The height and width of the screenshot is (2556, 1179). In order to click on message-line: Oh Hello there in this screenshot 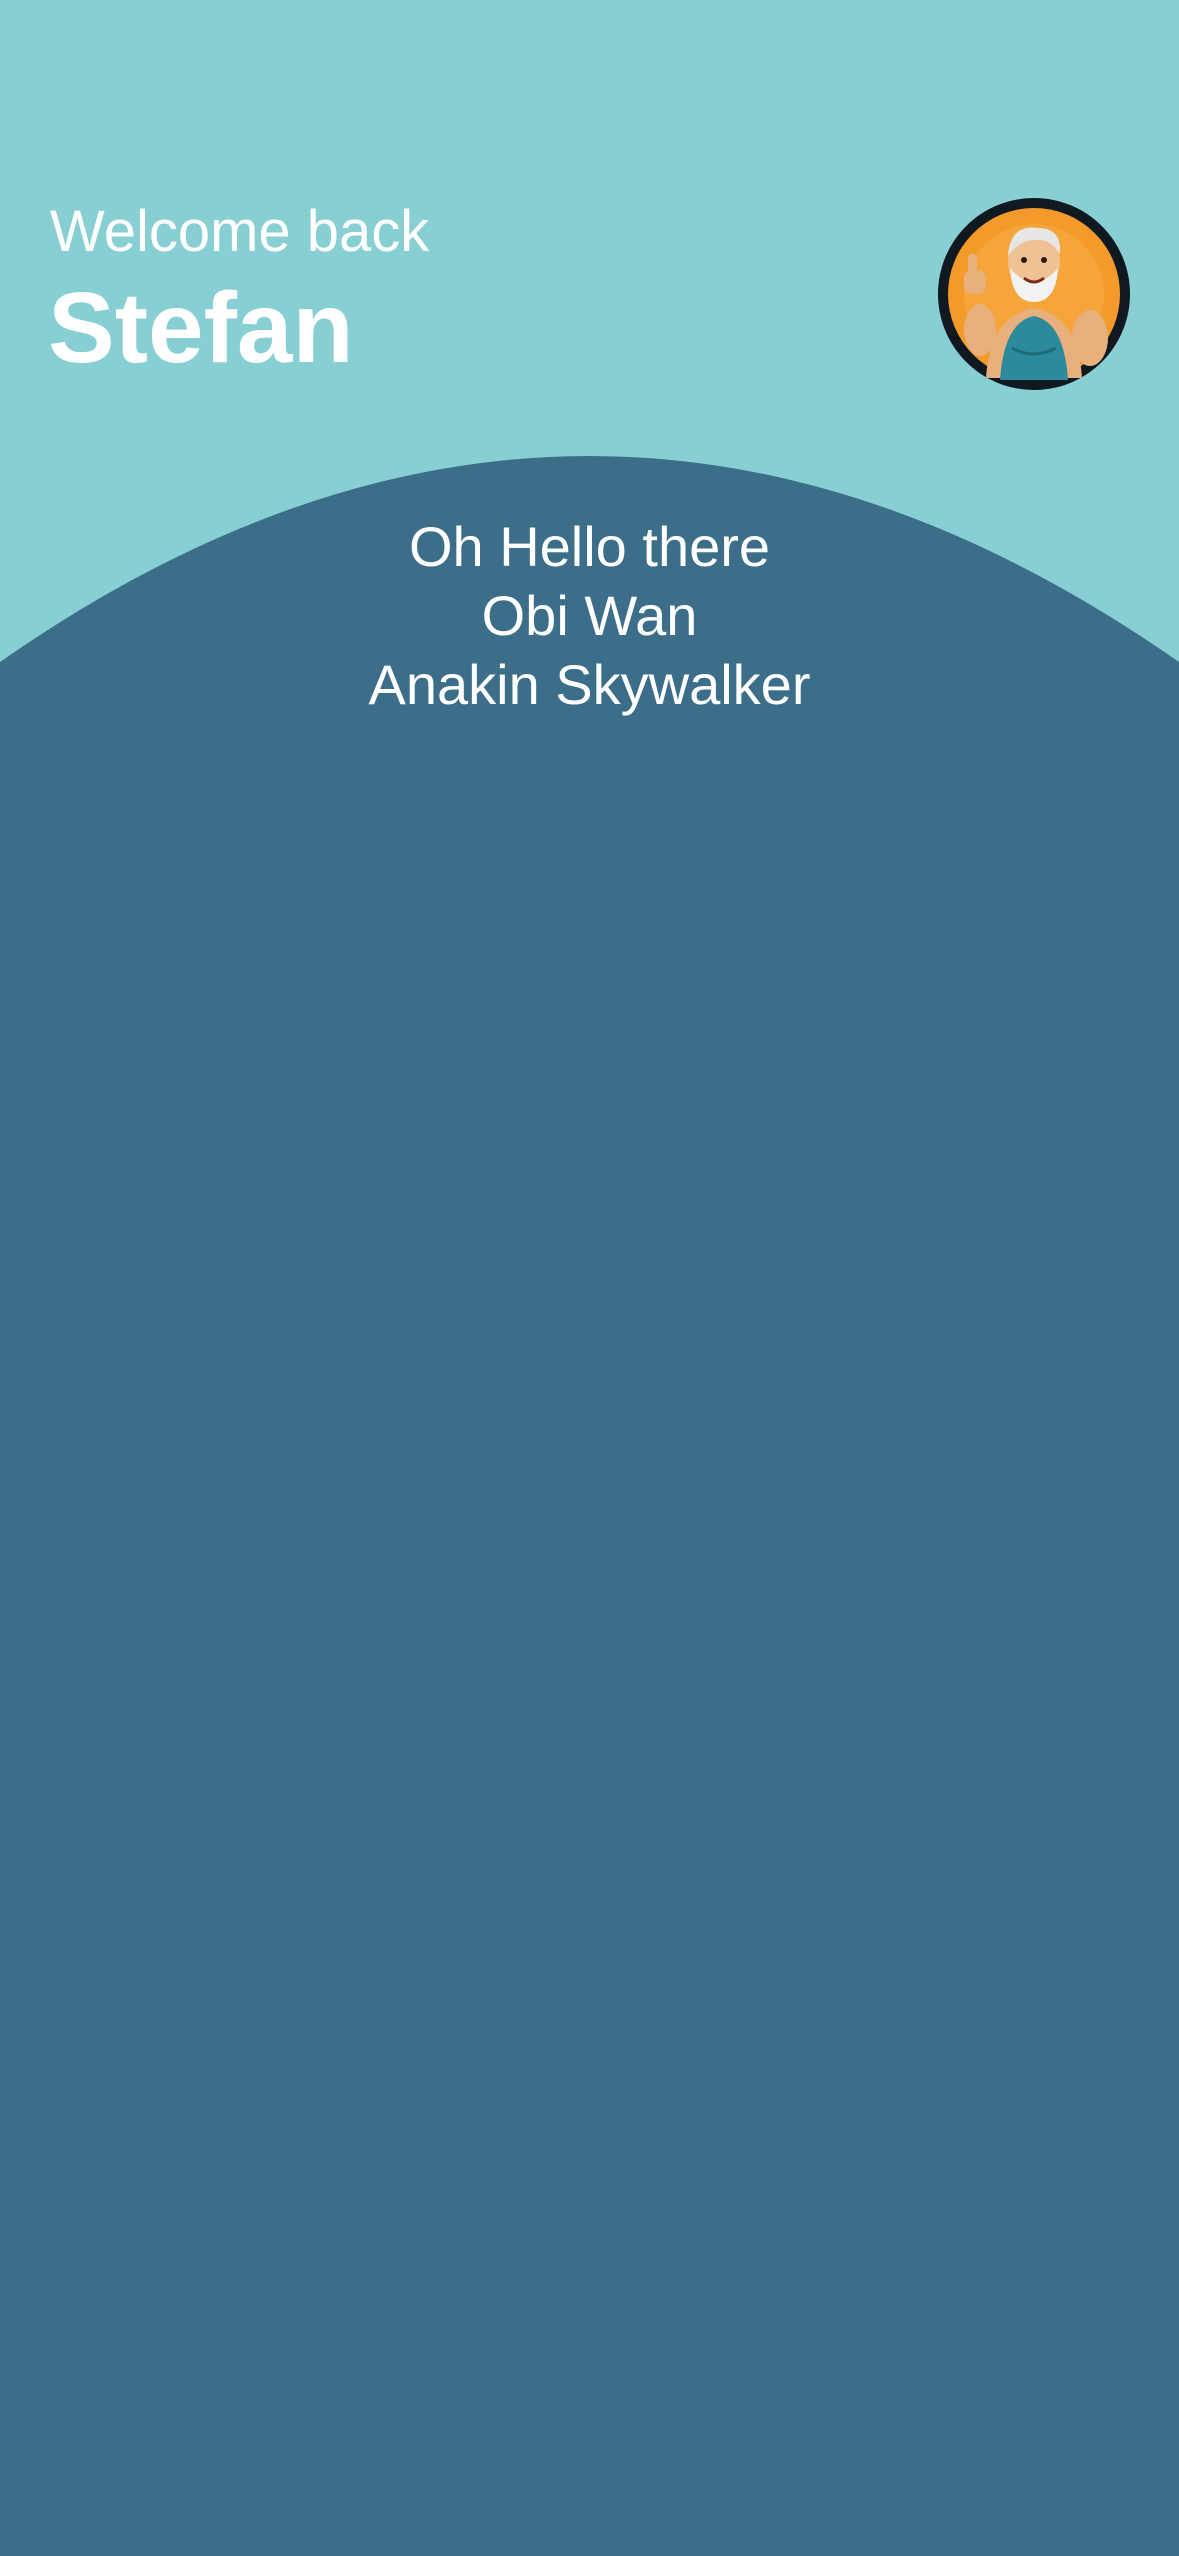, I will do `click(589, 546)`.